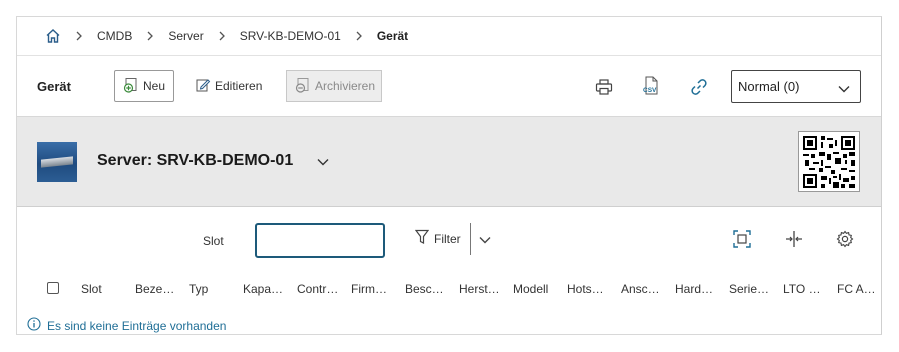  What do you see at coordinates (290, 36) in the screenshot?
I see `breadcrumb-item-object: SRV-KB-DEMO-01` at bounding box center [290, 36].